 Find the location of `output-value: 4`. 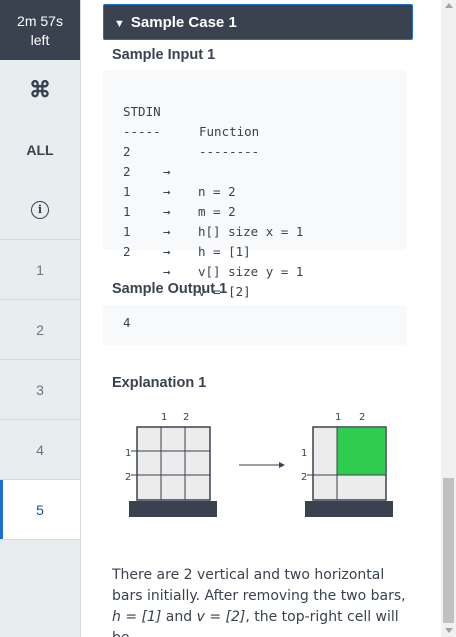

output-value: 4 is located at coordinates (127, 322).